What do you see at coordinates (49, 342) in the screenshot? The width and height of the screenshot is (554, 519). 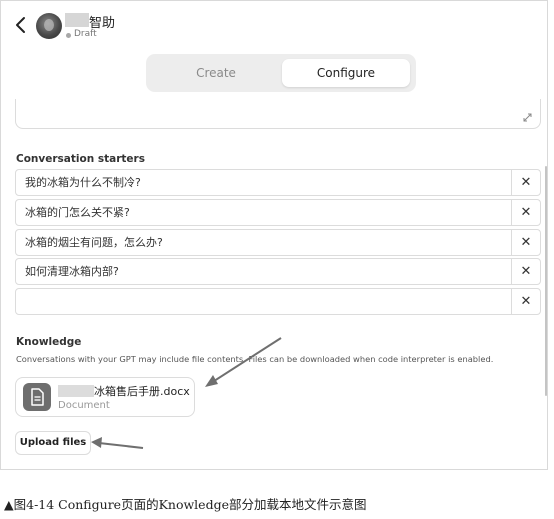 I see `knowledge-label: Knowledge` at bounding box center [49, 342].